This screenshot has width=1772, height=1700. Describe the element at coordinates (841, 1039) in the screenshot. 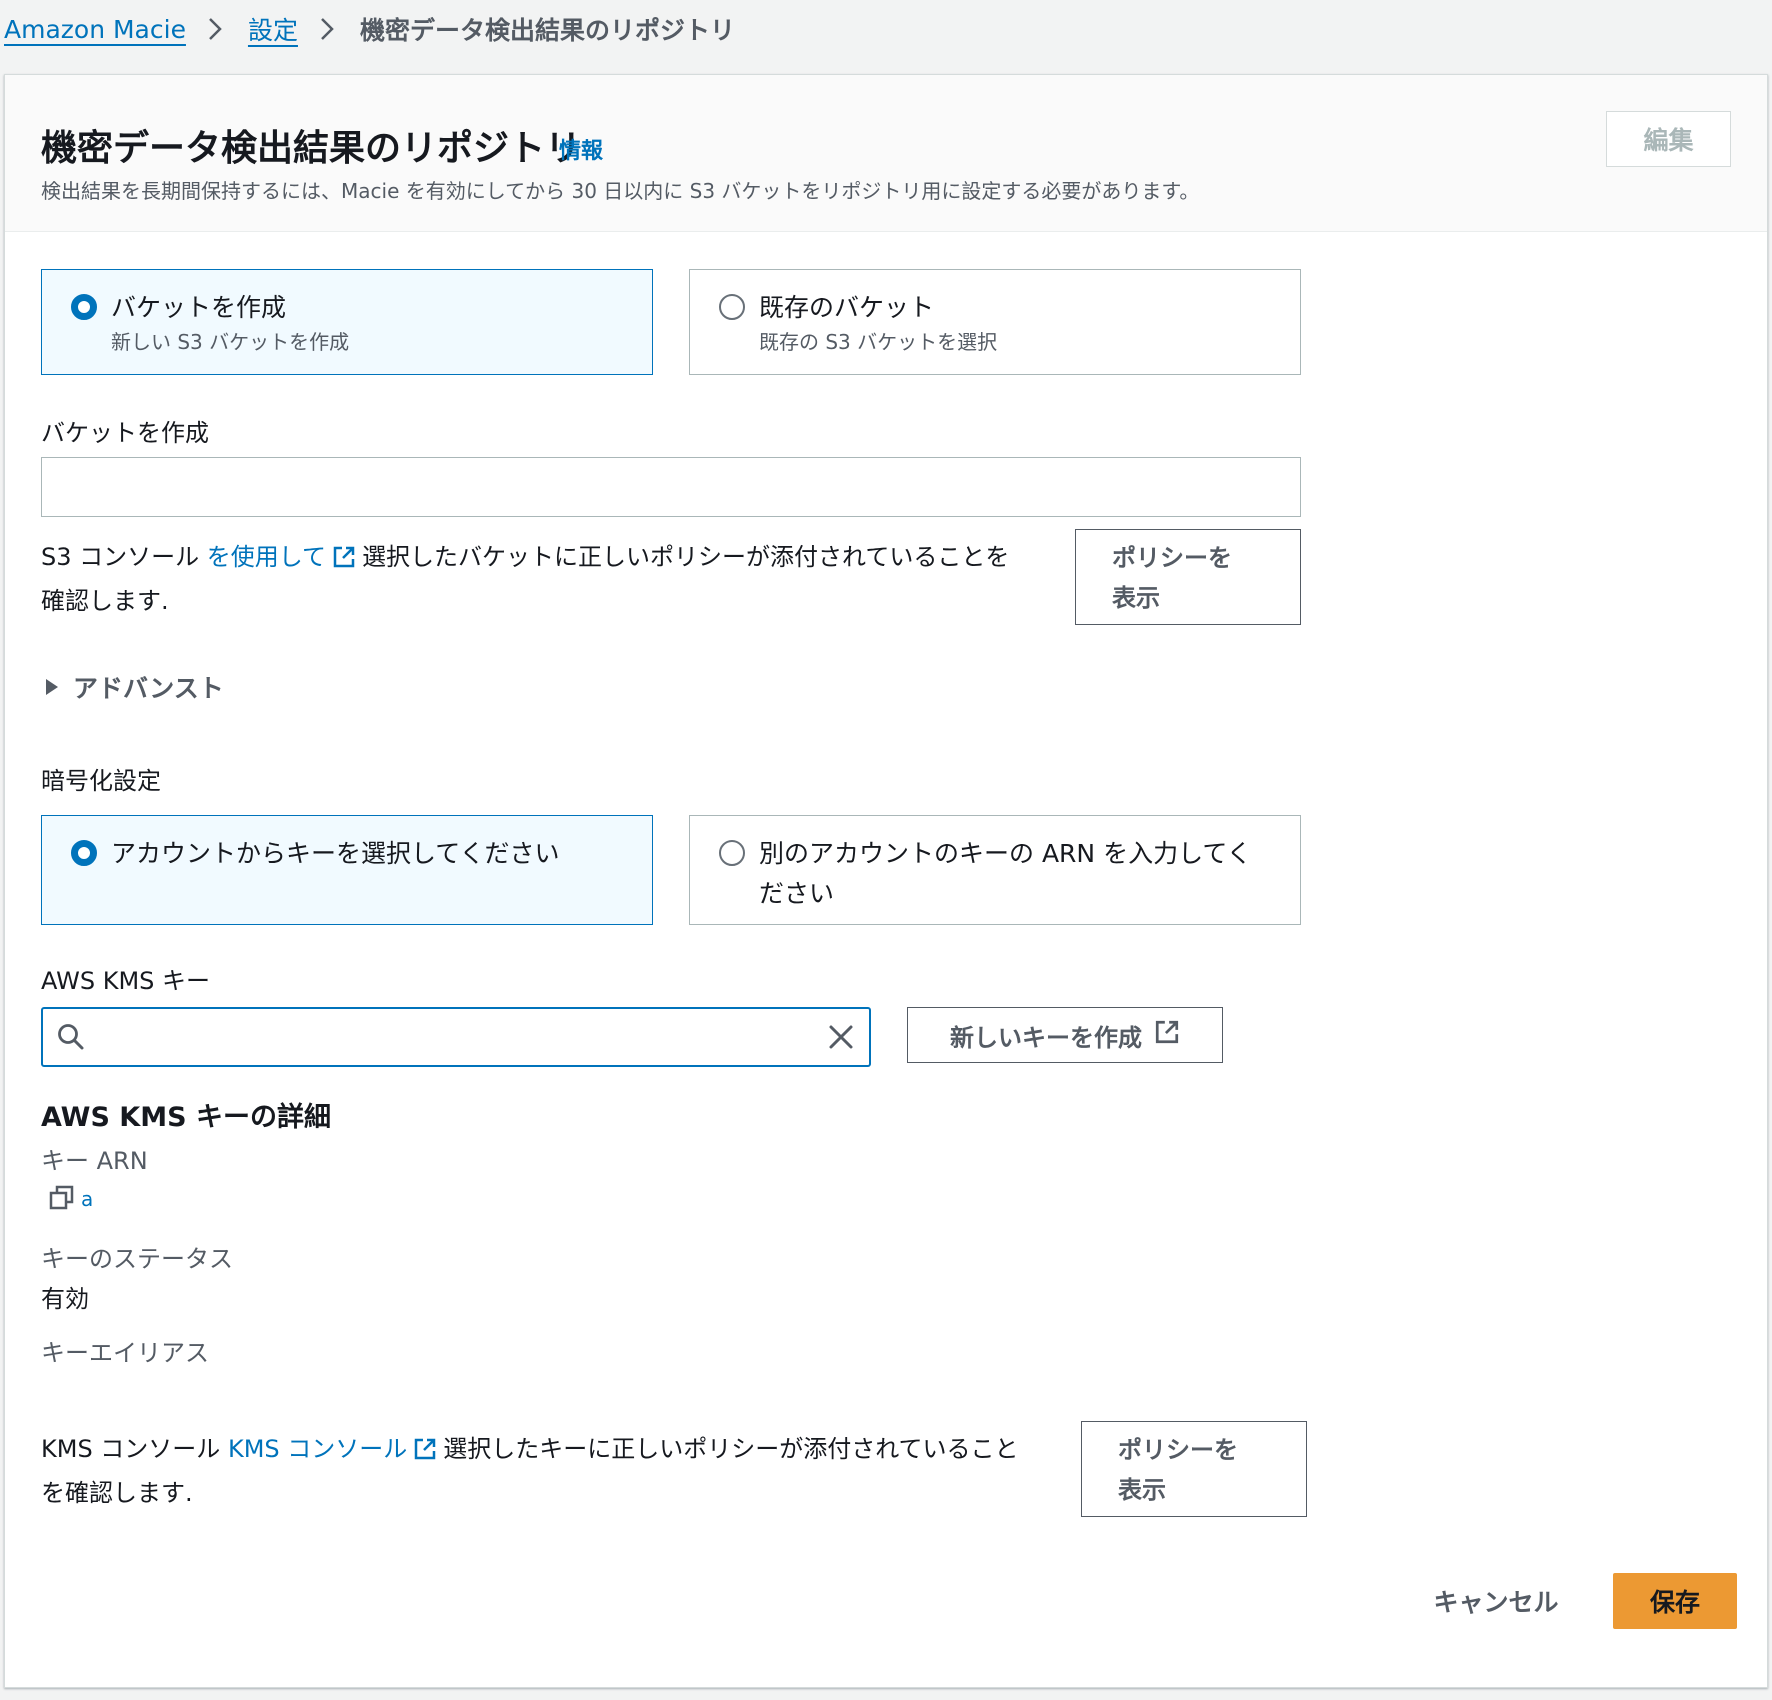

I see `close-icon` at that location.